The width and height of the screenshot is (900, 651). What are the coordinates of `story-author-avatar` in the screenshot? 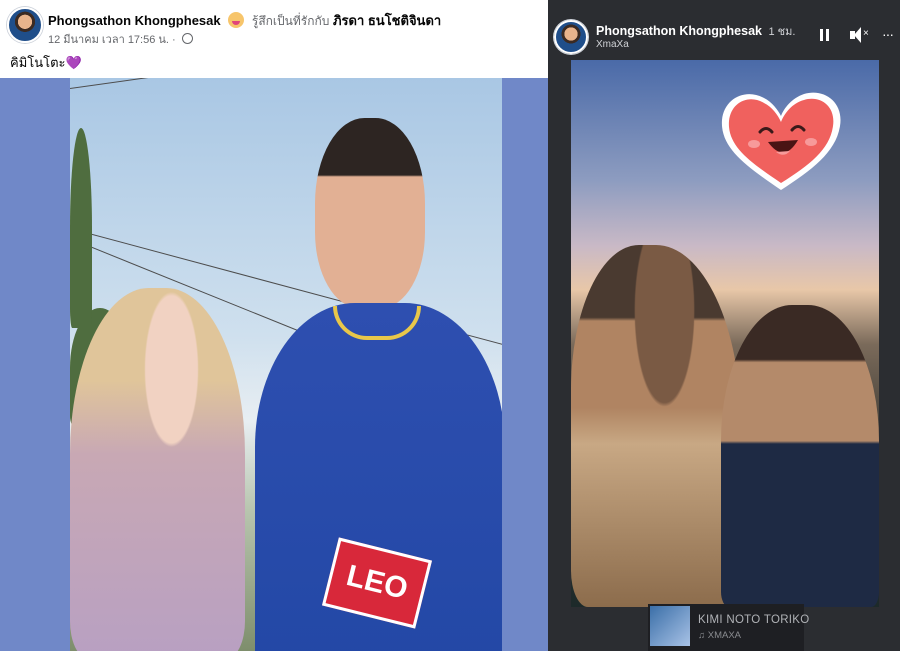 It's located at (571, 37).